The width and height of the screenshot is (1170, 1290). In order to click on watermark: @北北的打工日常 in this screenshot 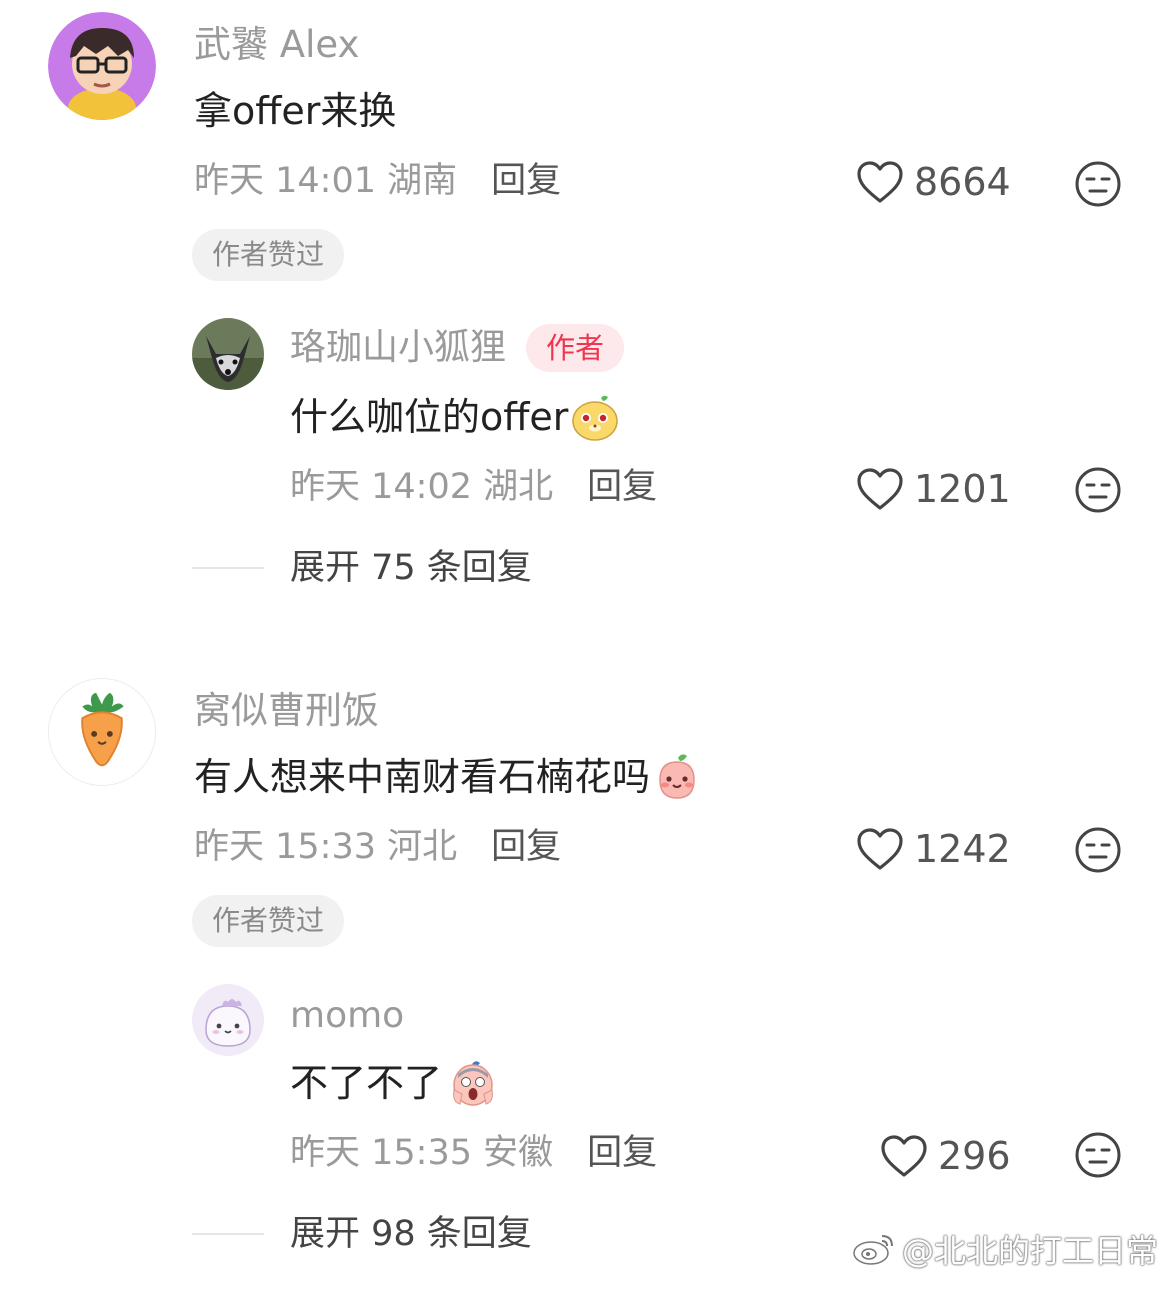, I will do `click(1005, 1249)`.